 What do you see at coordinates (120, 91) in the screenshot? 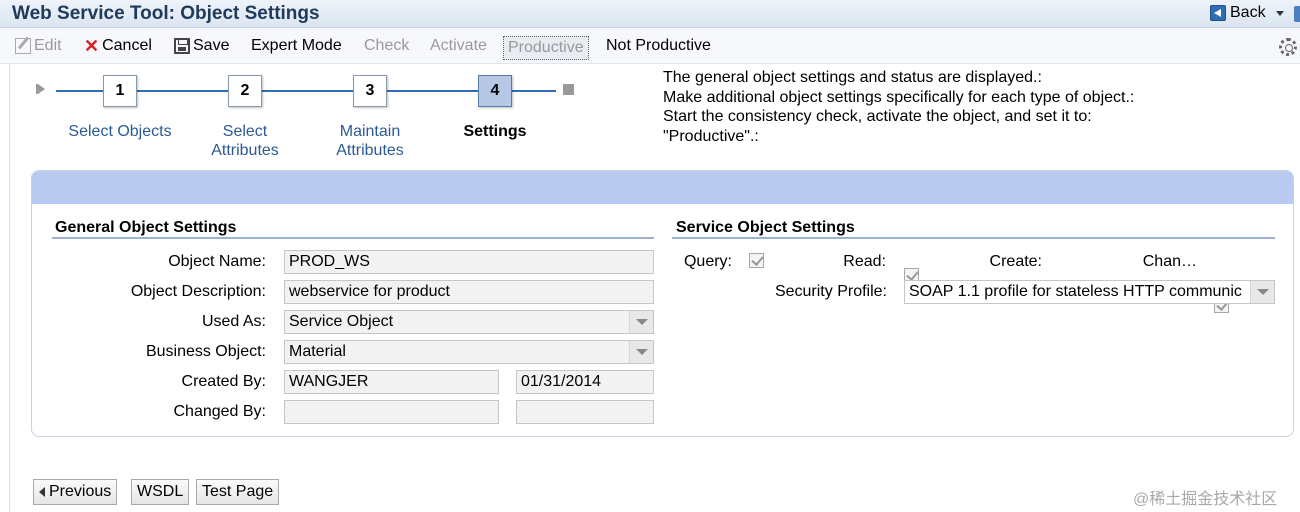
I see `roadmap-step-1: 1` at bounding box center [120, 91].